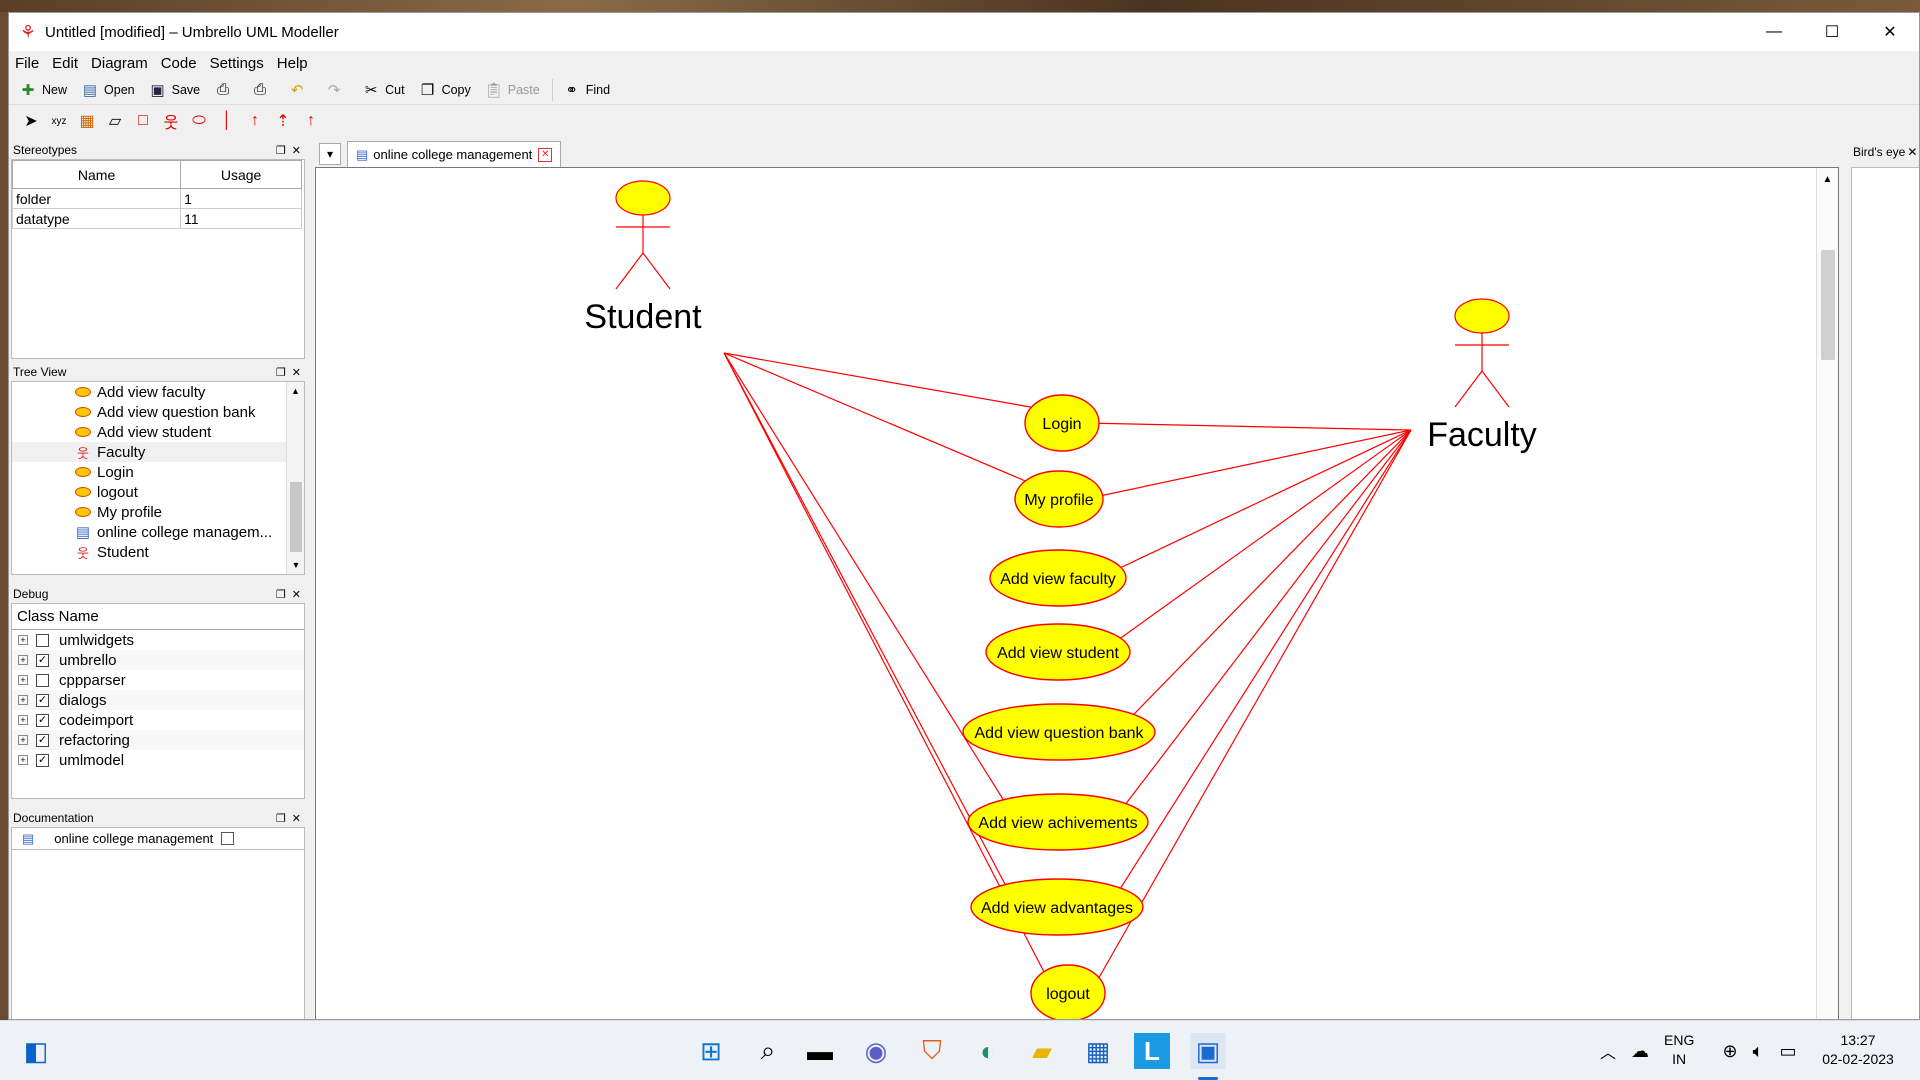 The image size is (1920, 1080). Describe the element at coordinates (261, 90) in the screenshot. I see `print-preview-button: ⎙` at that location.